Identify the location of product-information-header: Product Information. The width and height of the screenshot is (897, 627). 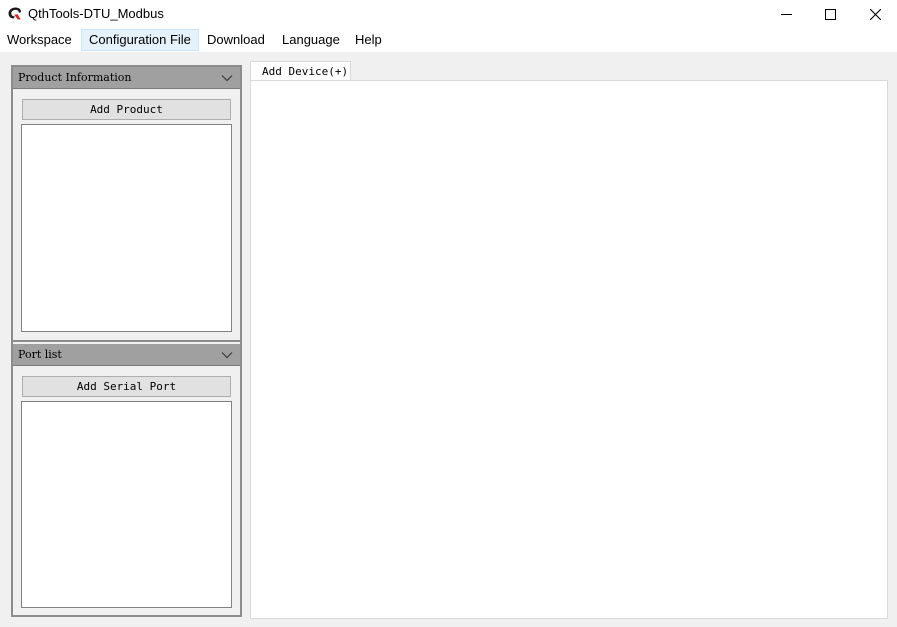
(126, 78).